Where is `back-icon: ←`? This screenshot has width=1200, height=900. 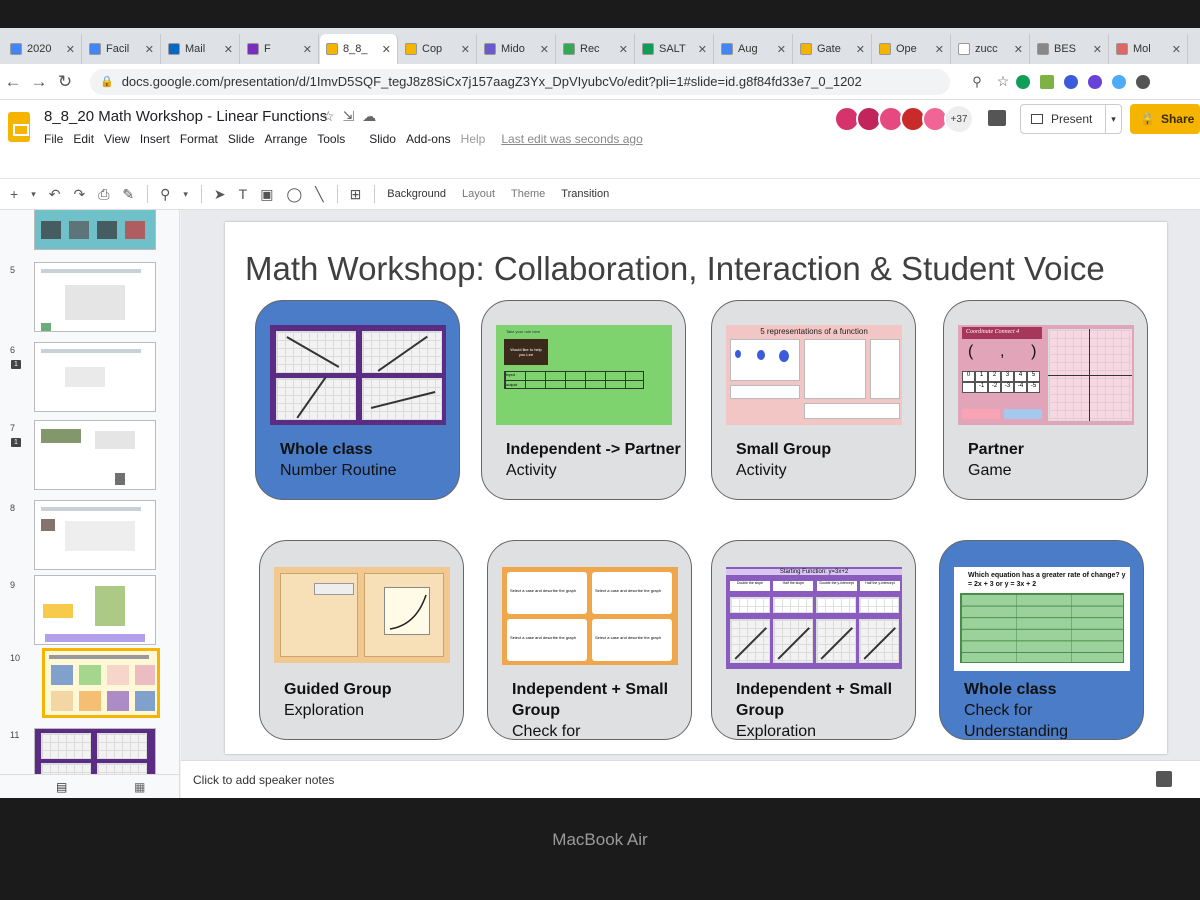
back-icon: ← is located at coordinates (13, 82).